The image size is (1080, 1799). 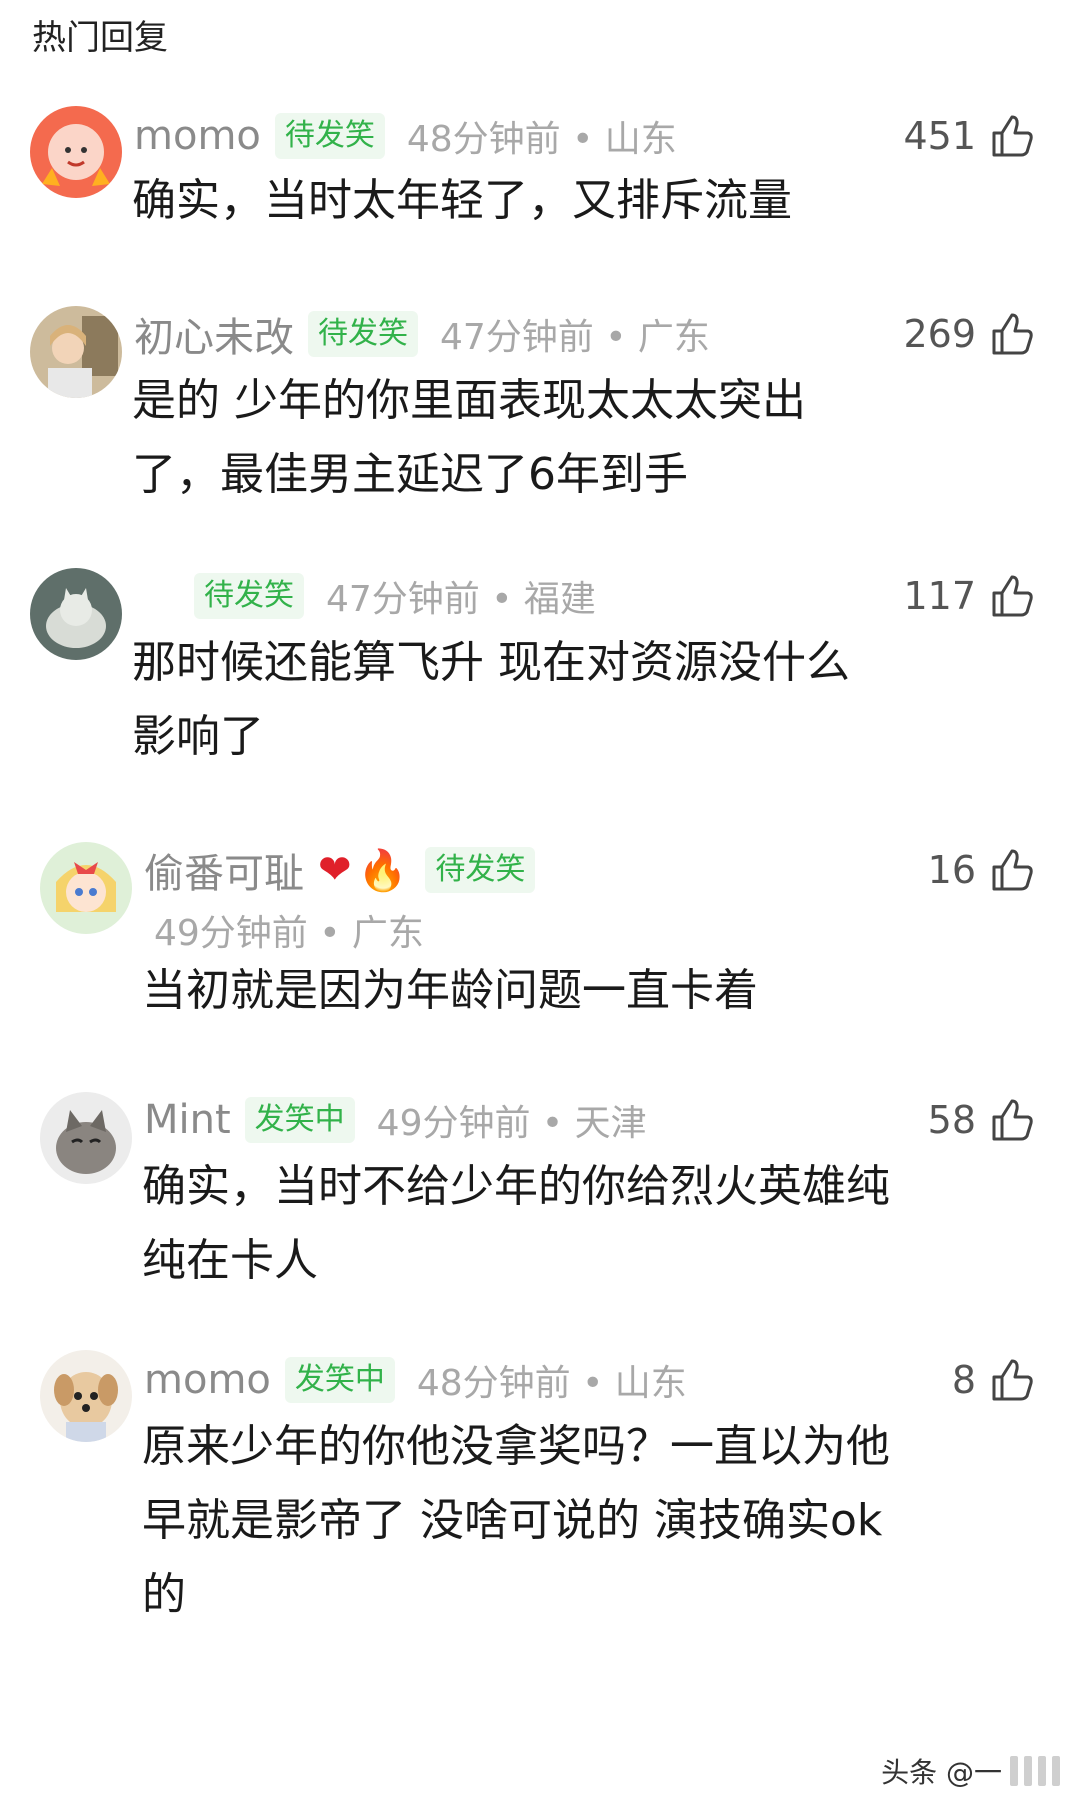 What do you see at coordinates (461, 599) in the screenshot?
I see `time-location: 47分钟前 • 福建` at bounding box center [461, 599].